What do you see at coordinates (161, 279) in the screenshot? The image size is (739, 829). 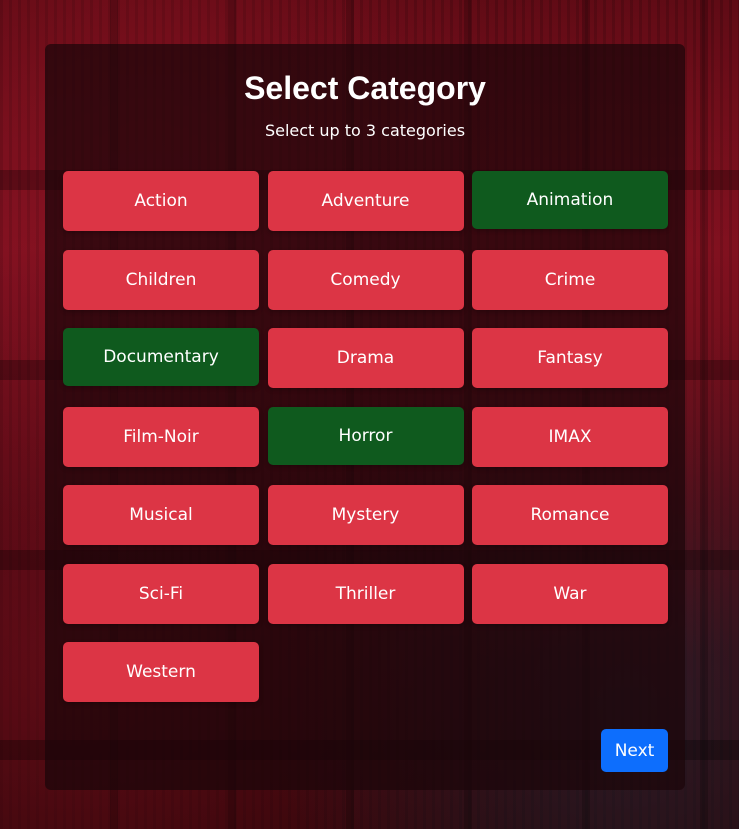 I see `category-button-children: Children` at bounding box center [161, 279].